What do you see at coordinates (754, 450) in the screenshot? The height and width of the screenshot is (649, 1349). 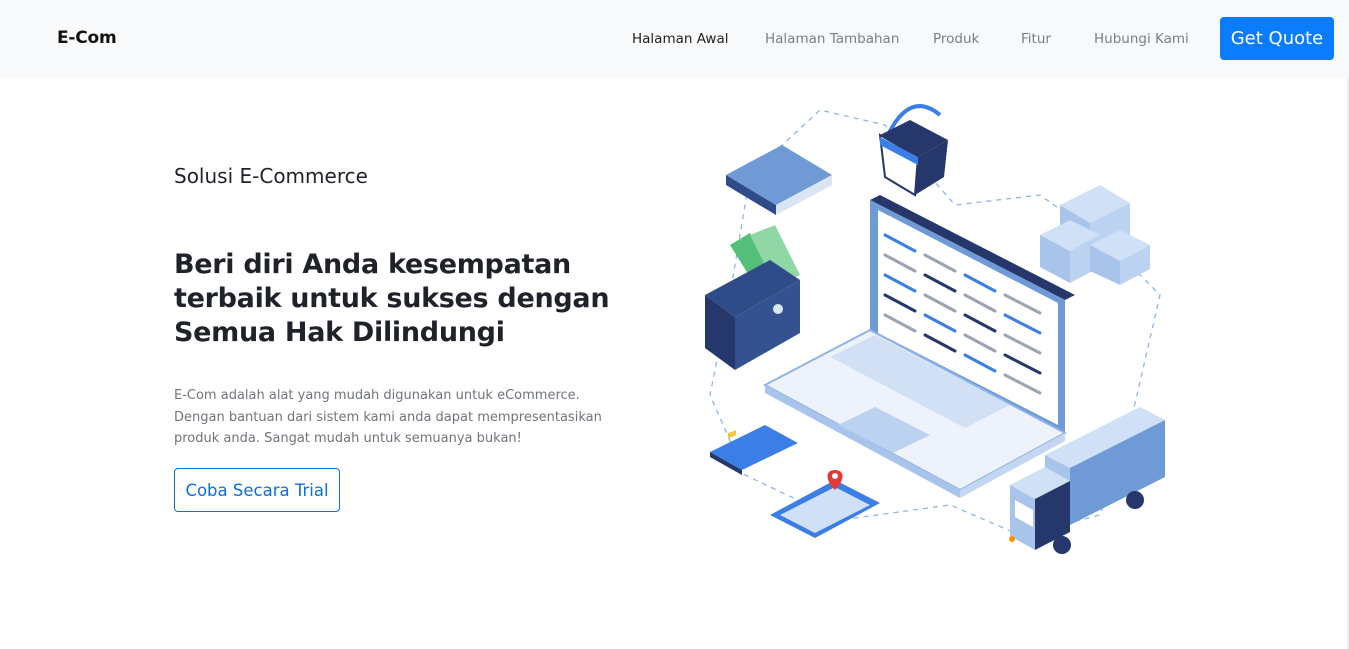 I see `credit-card-icon` at bounding box center [754, 450].